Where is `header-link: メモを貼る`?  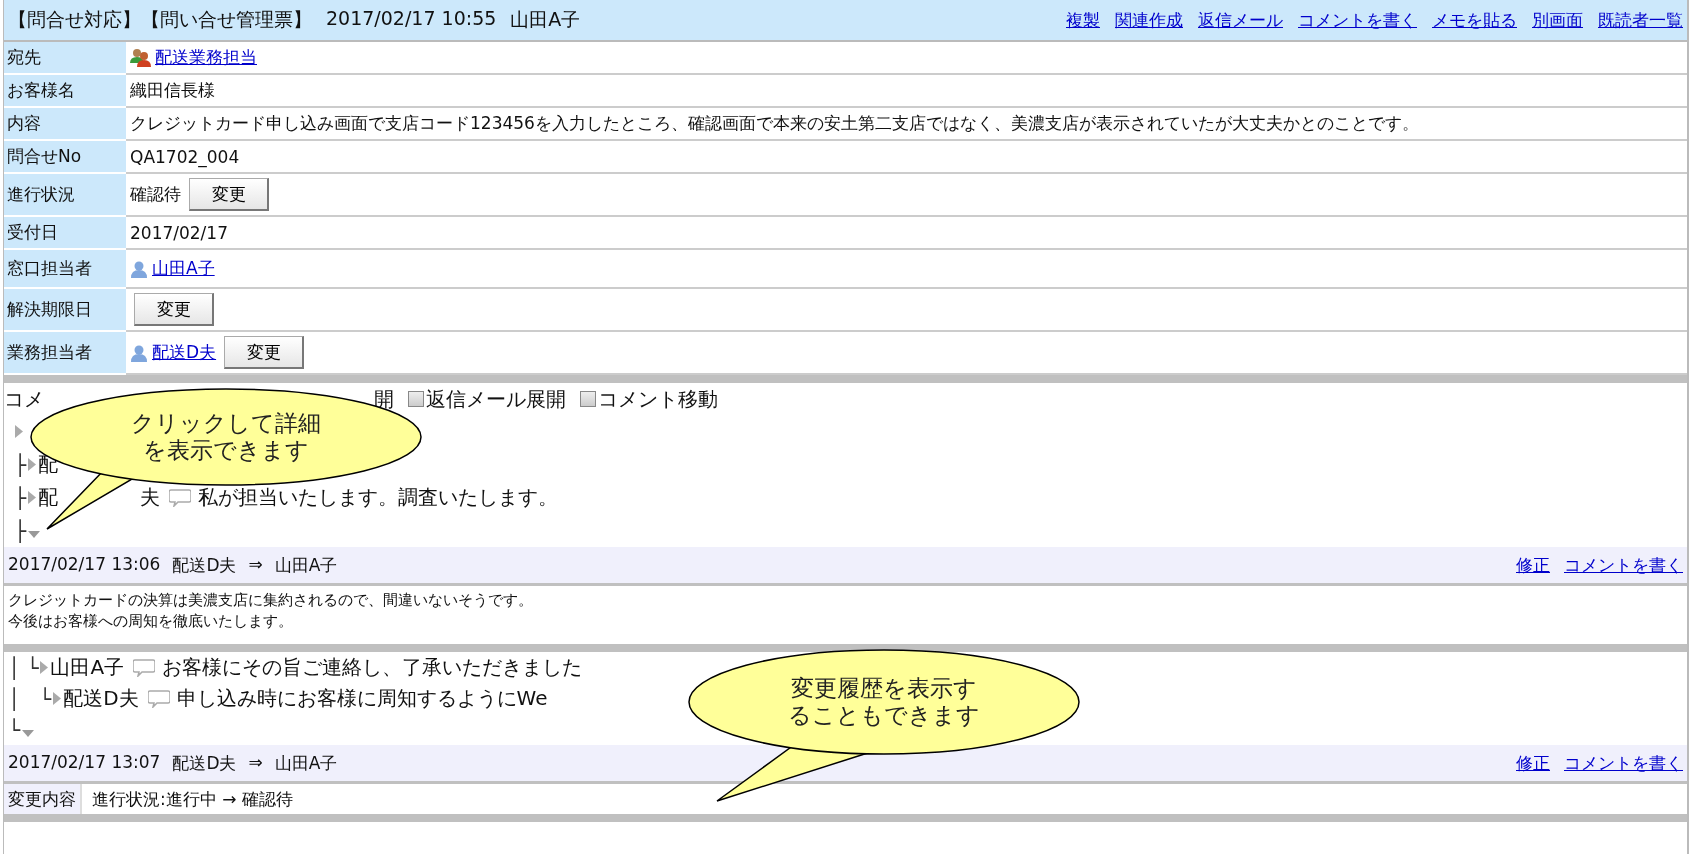
header-link: メモを貼る is located at coordinates (1474, 20).